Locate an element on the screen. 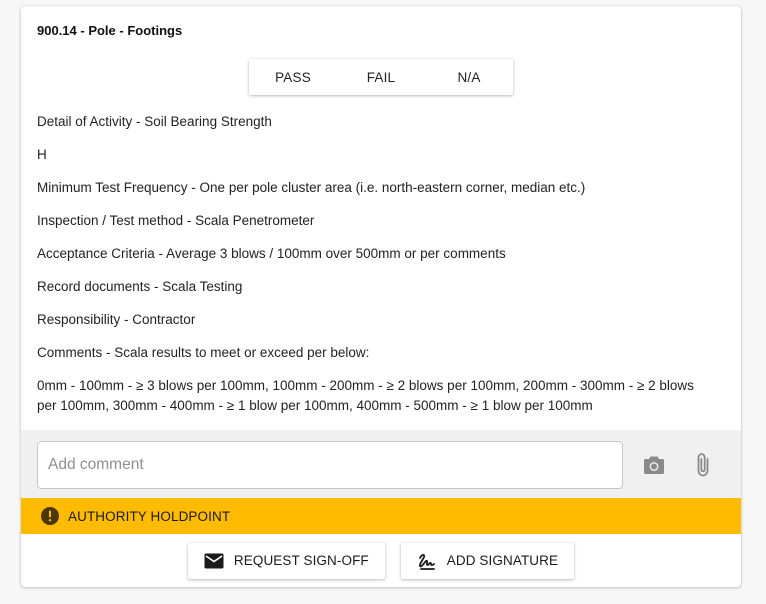 The height and width of the screenshot is (604, 766). detail-record-documents: Record documents - Scala Testing is located at coordinates (140, 286).